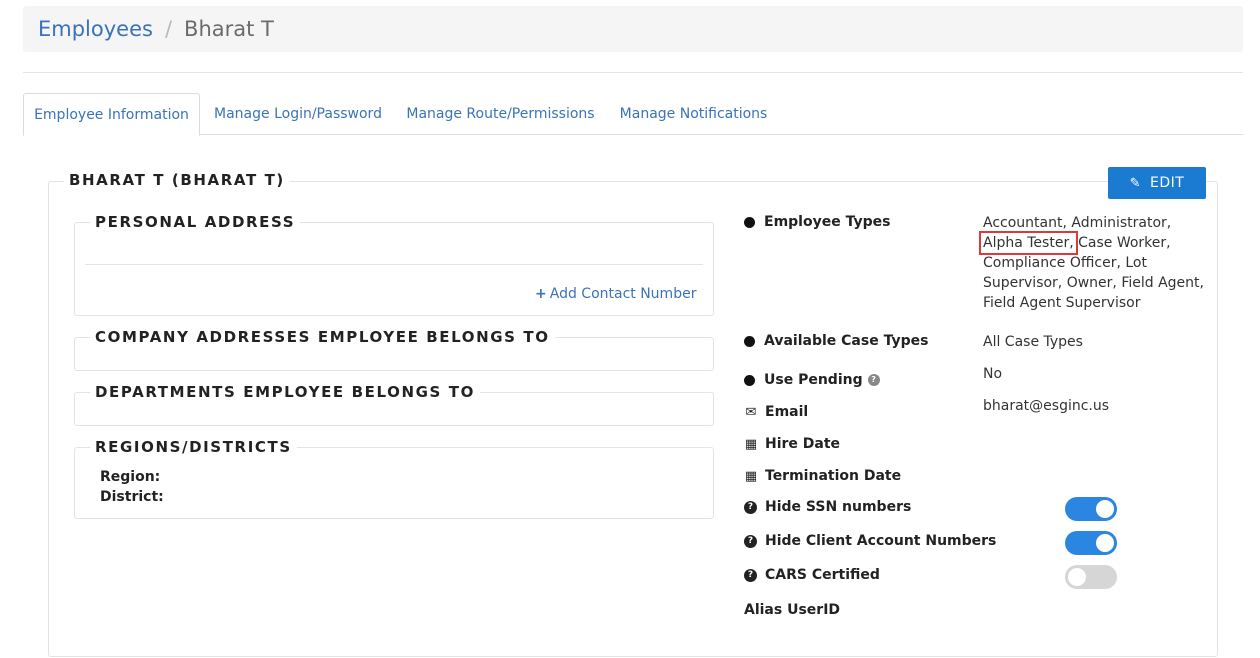 The image size is (1260, 658). Describe the element at coordinates (870, 541) in the screenshot. I see `hide-client-account-label: ? Hide Client Account Numbers` at that location.